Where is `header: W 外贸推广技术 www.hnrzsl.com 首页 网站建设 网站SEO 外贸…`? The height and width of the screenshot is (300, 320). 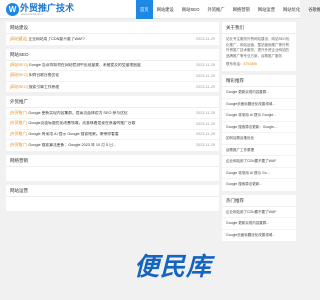
header: W 外贸推广技术 www.hnrzsl.com 首页 网站建设 网站SEO 外贸… is located at coordinates (160, 9).